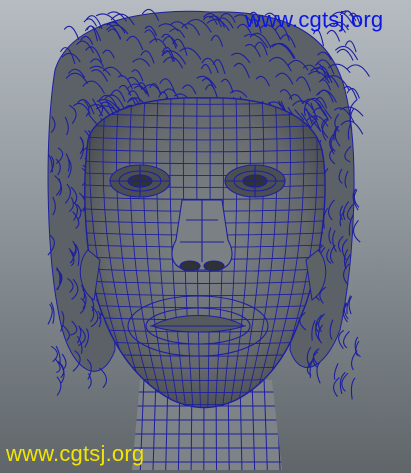  What do you see at coordinates (140, 181) in the screenshot?
I see `left-eye-loops` at bounding box center [140, 181].